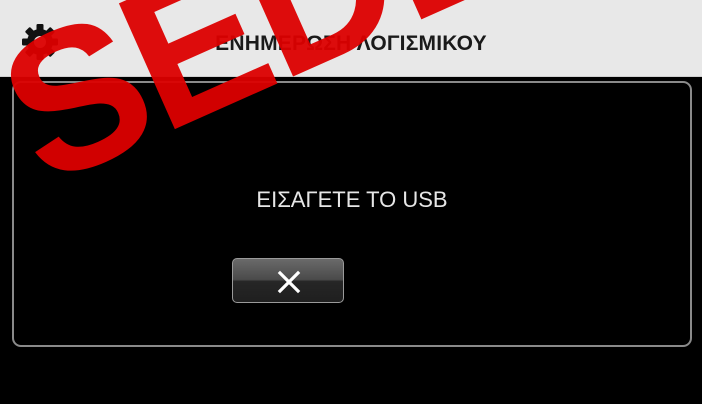 The height and width of the screenshot is (404, 702). I want to click on page-title: ΕΝΗΜΕΡΩΣΗ ΛΟΓΙΣΜΙΚΟΥ, so click(351, 43).